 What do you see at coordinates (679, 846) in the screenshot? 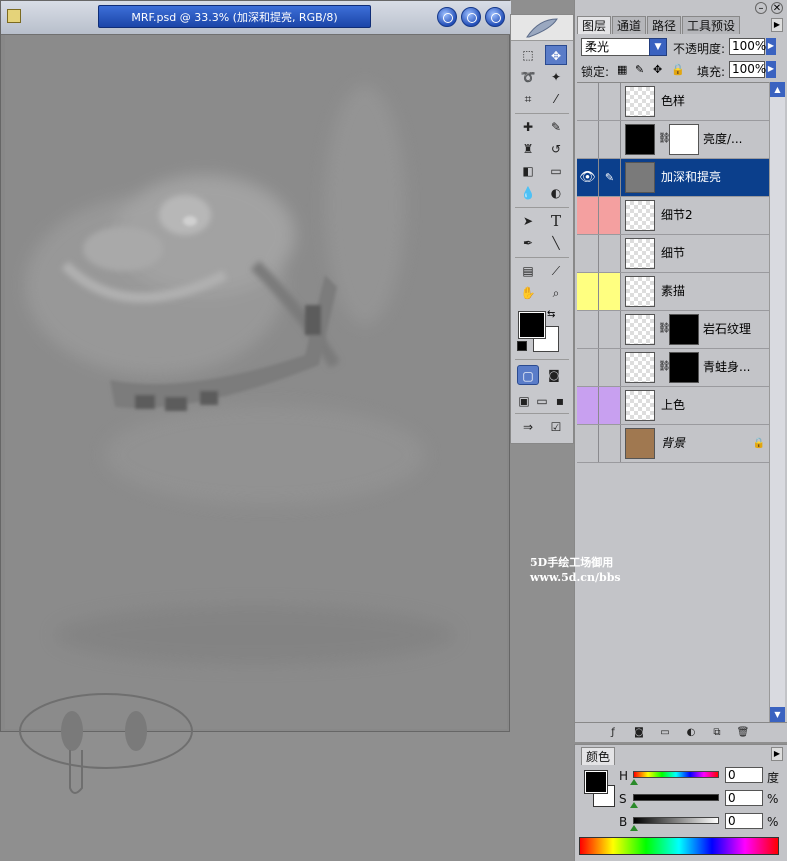
I see `color-spectrum-bar` at bounding box center [679, 846].